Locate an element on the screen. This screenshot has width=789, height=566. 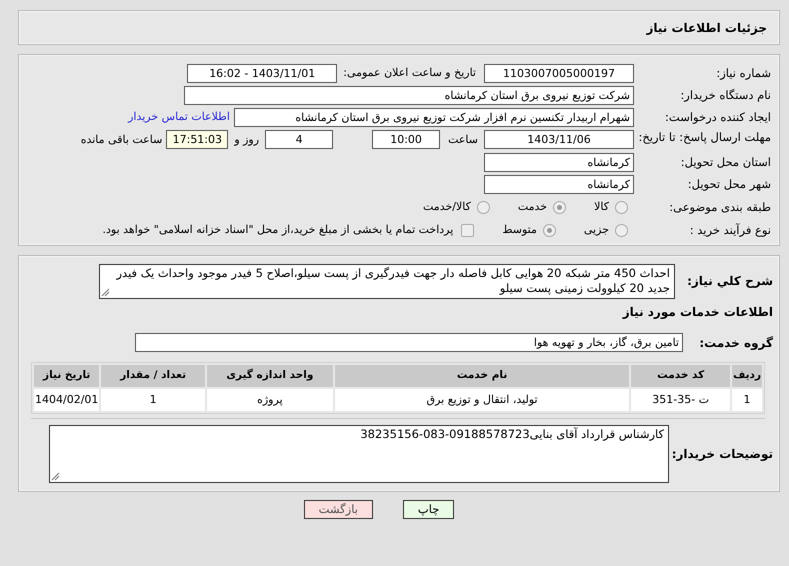
column-header: واحد اندازه گیری is located at coordinates (269, 376).